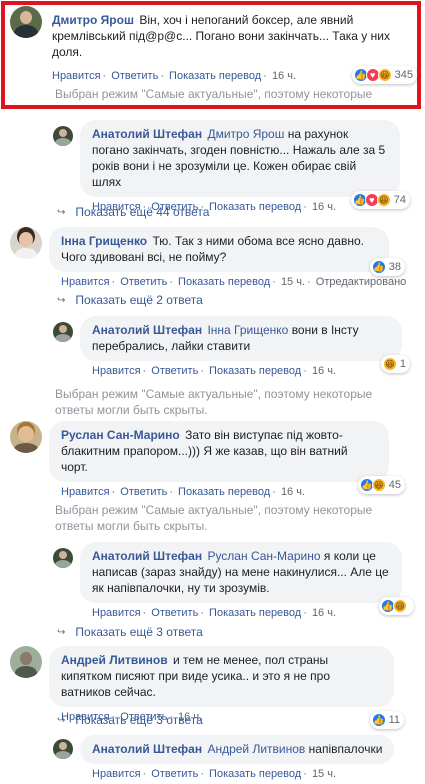 This screenshot has height=784, width=425. I want to click on reaction-summary: 👍 ♥ 😆 74, so click(380, 200).